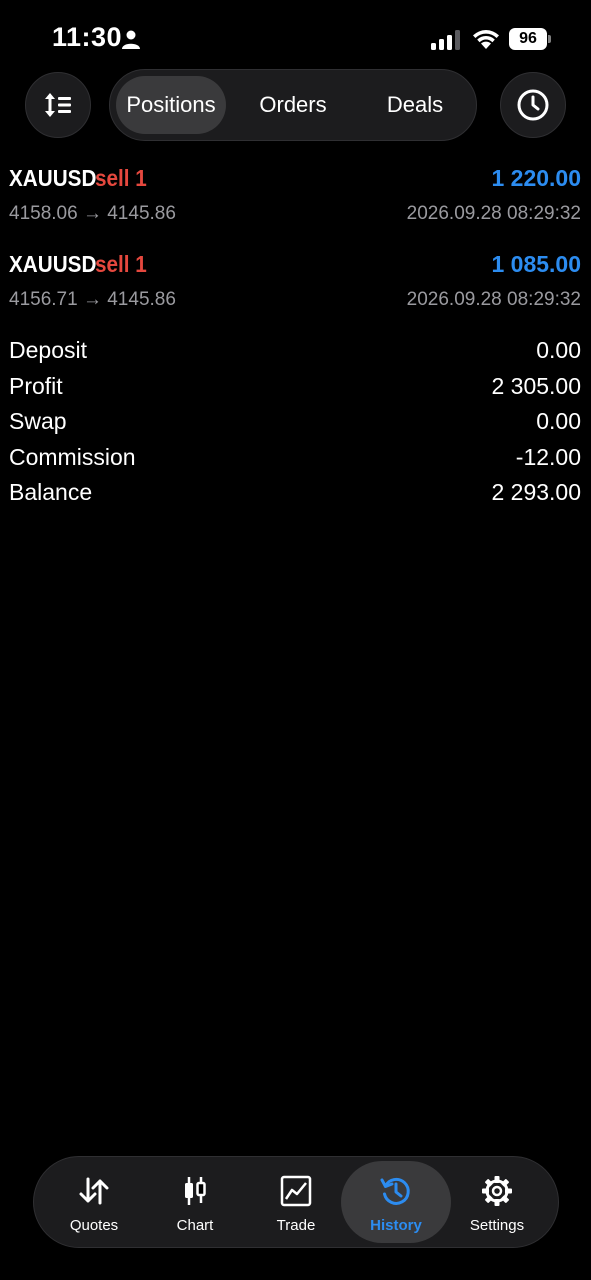 This screenshot has height=1280, width=591. I want to click on battery-level: 96, so click(528, 39).